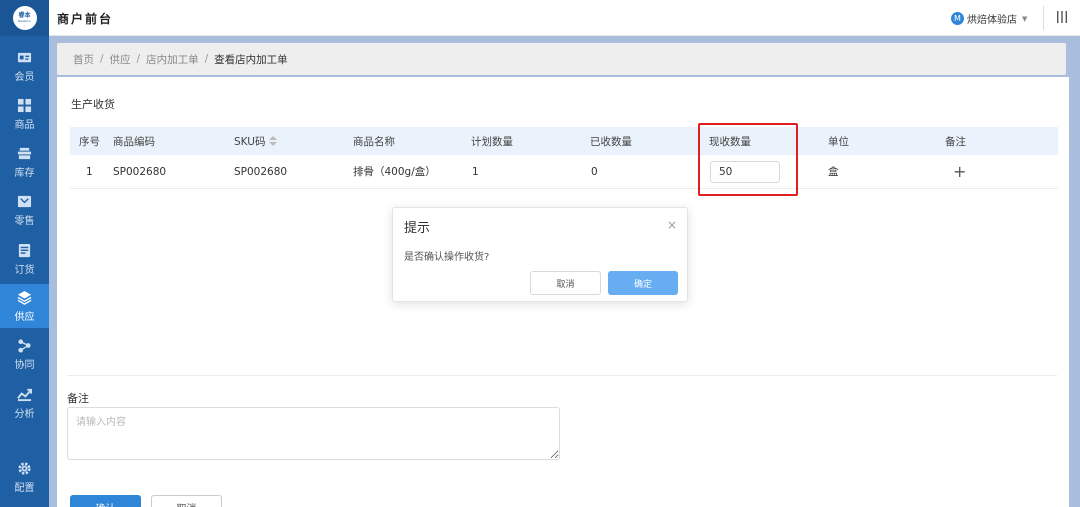 The width and height of the screenshot is (1080, 507). Describe the element at coordinates (24, 250) in the screenshot. I see `order-icon` at that location.